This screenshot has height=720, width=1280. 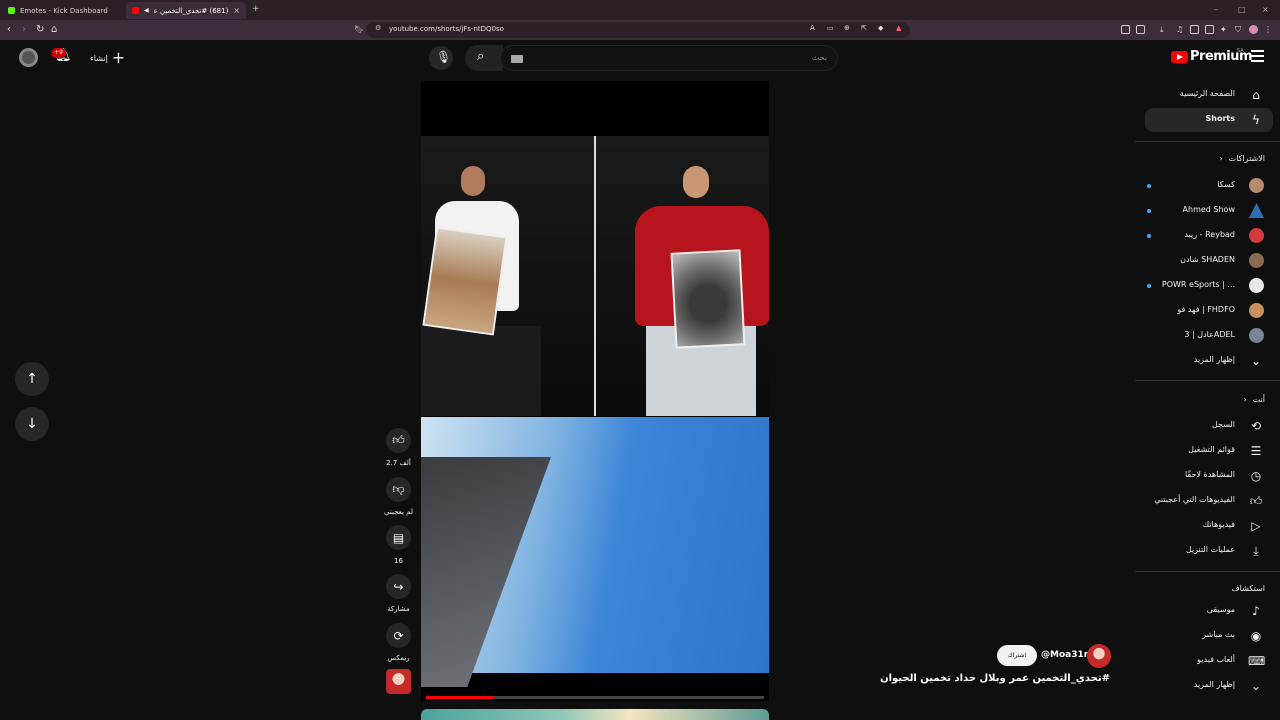 I want to click on tab-youtube-short: ◀ (681) #تحدي_التخمين عمر وبلا ×, so click(x=186, y=10).